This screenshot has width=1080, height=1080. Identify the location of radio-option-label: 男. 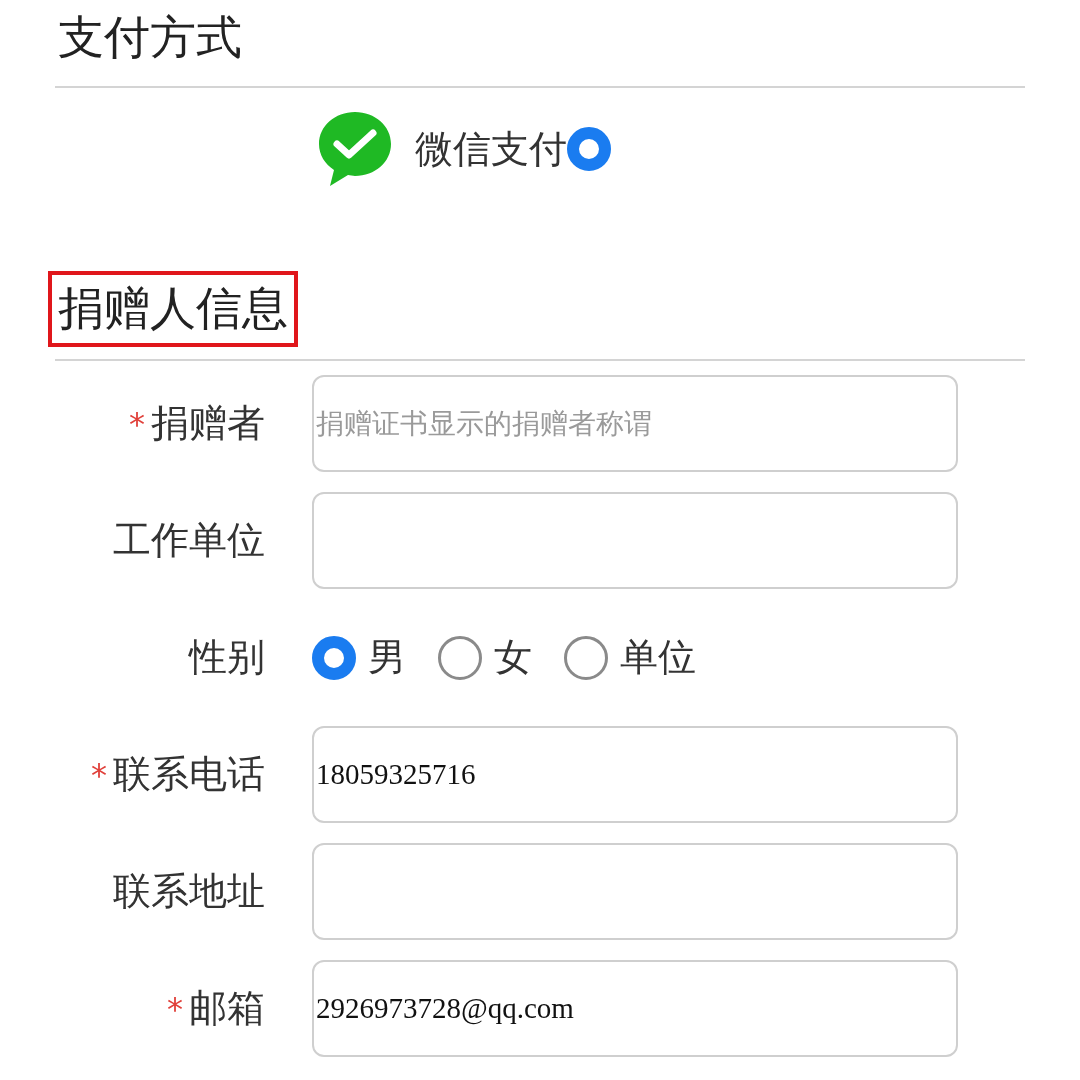
(387, 657).